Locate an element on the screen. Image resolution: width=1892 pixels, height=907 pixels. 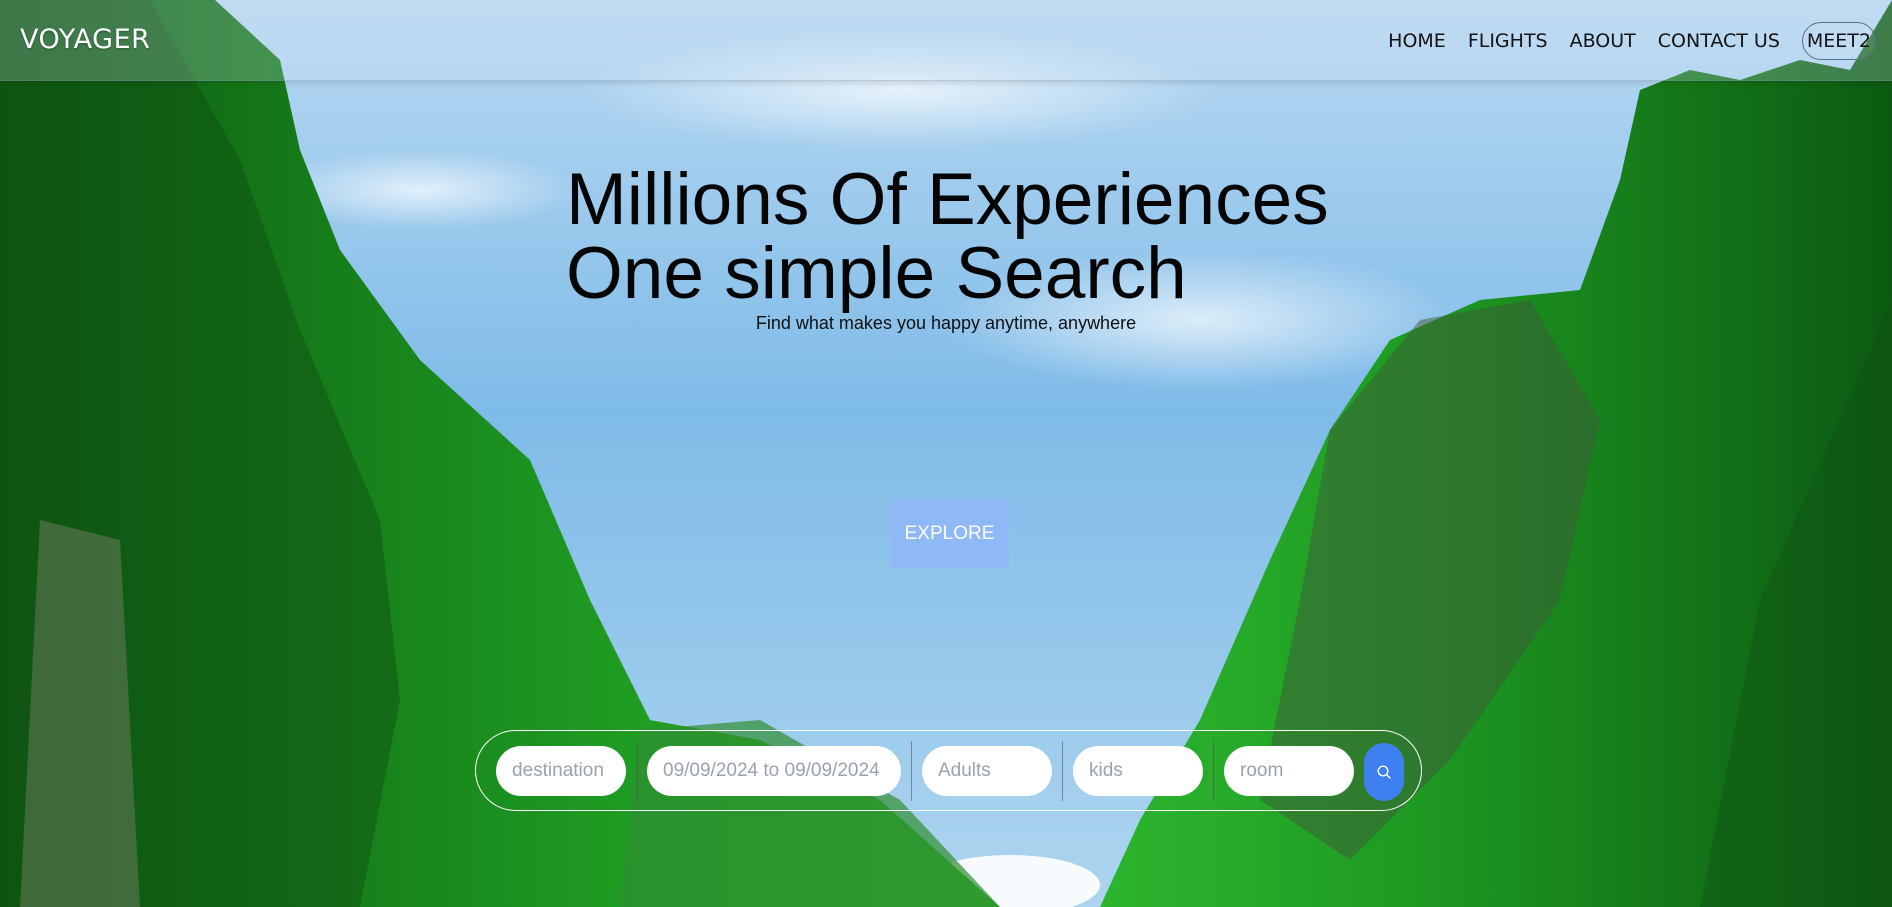
adults-input is located at coordinates (987, 771).